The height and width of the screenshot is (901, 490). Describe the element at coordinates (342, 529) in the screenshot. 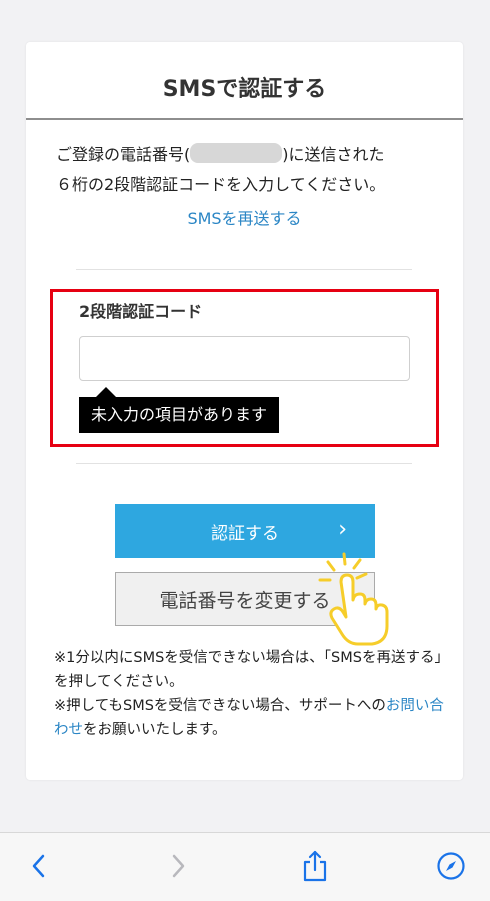

I see `chevron-right-icon: ›` at that location.